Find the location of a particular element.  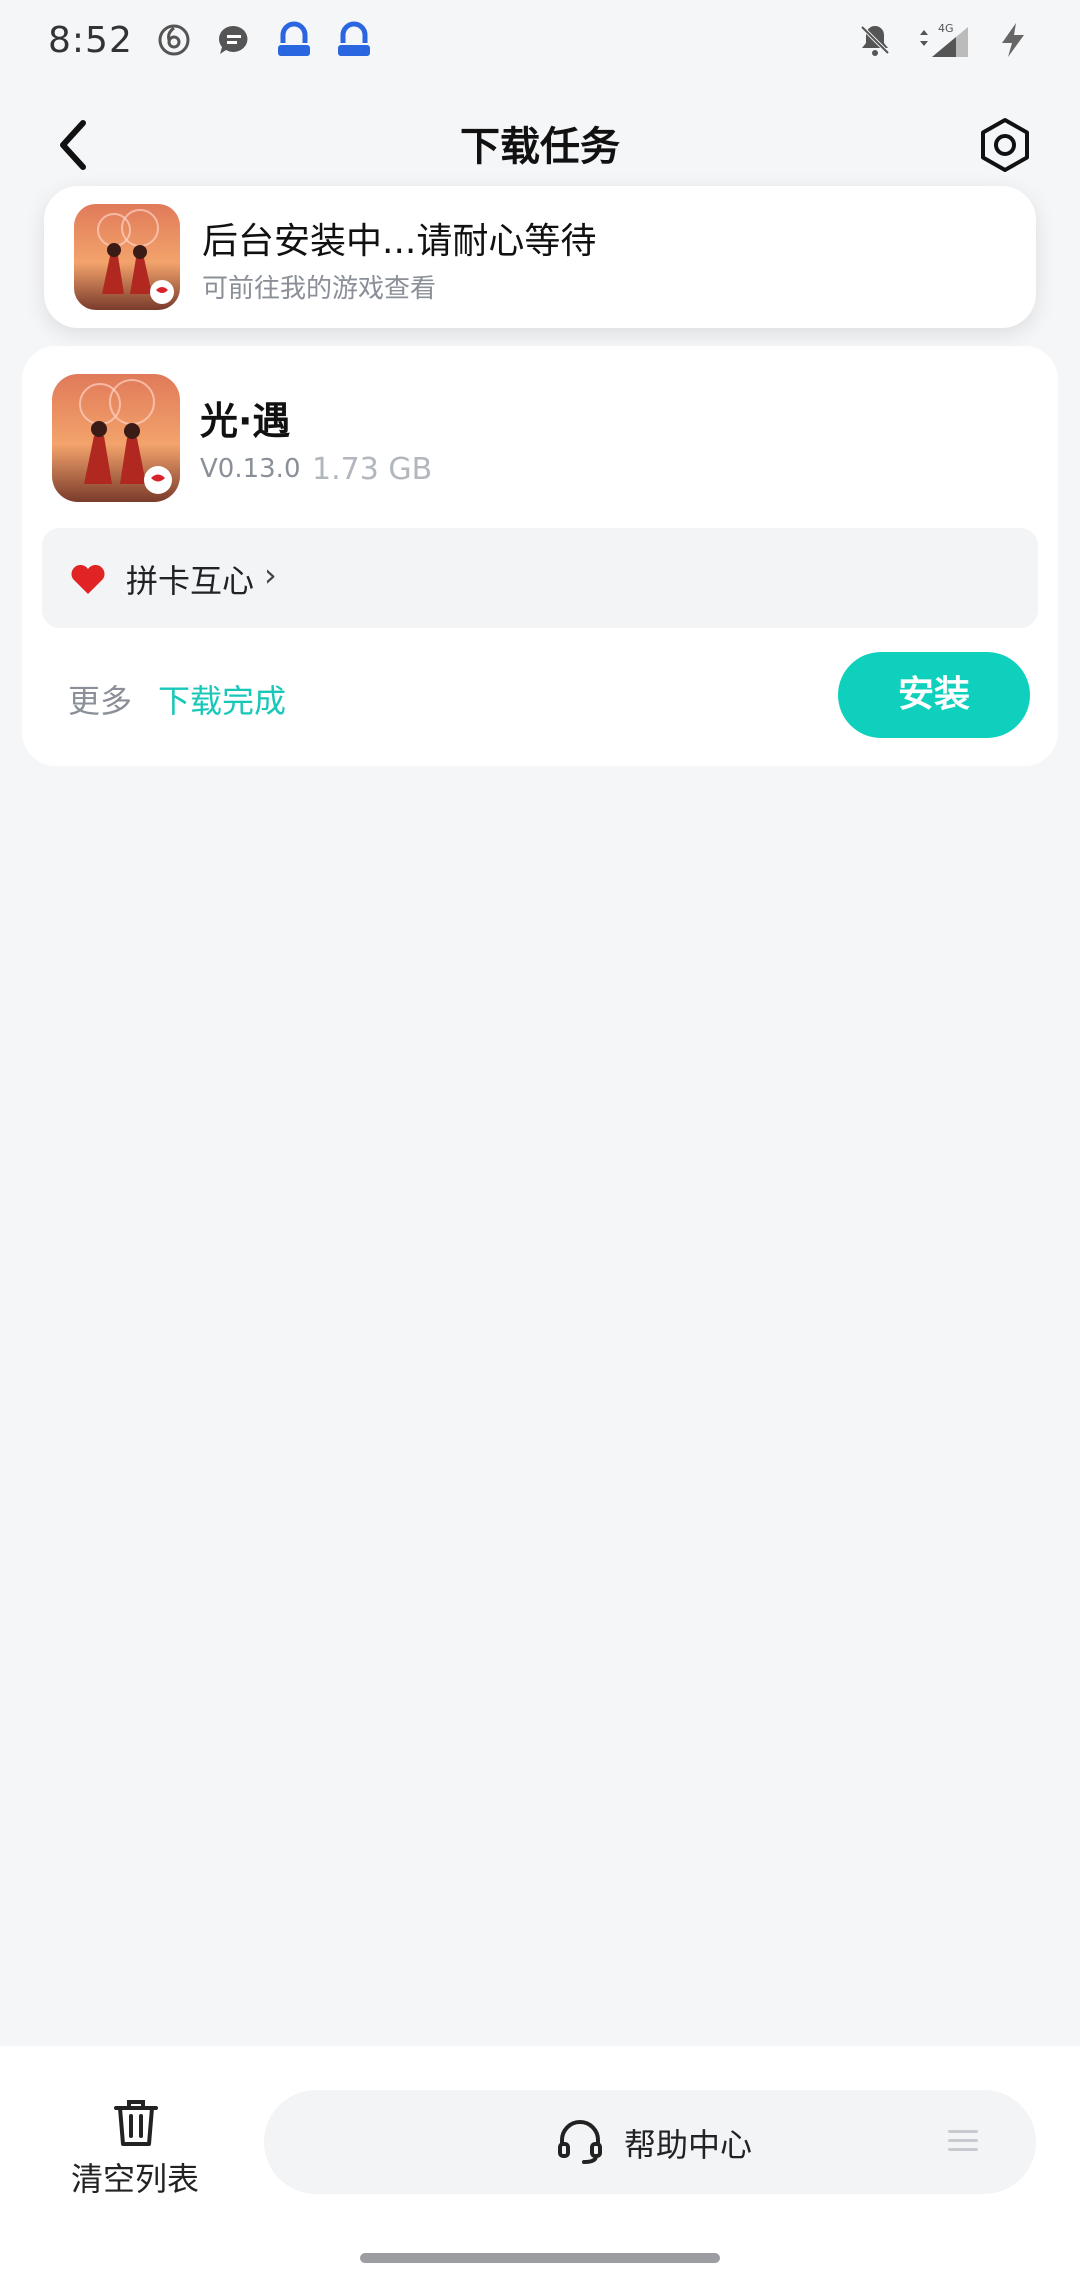

chevron-right-icon: › is located at coordinates (270, 575).